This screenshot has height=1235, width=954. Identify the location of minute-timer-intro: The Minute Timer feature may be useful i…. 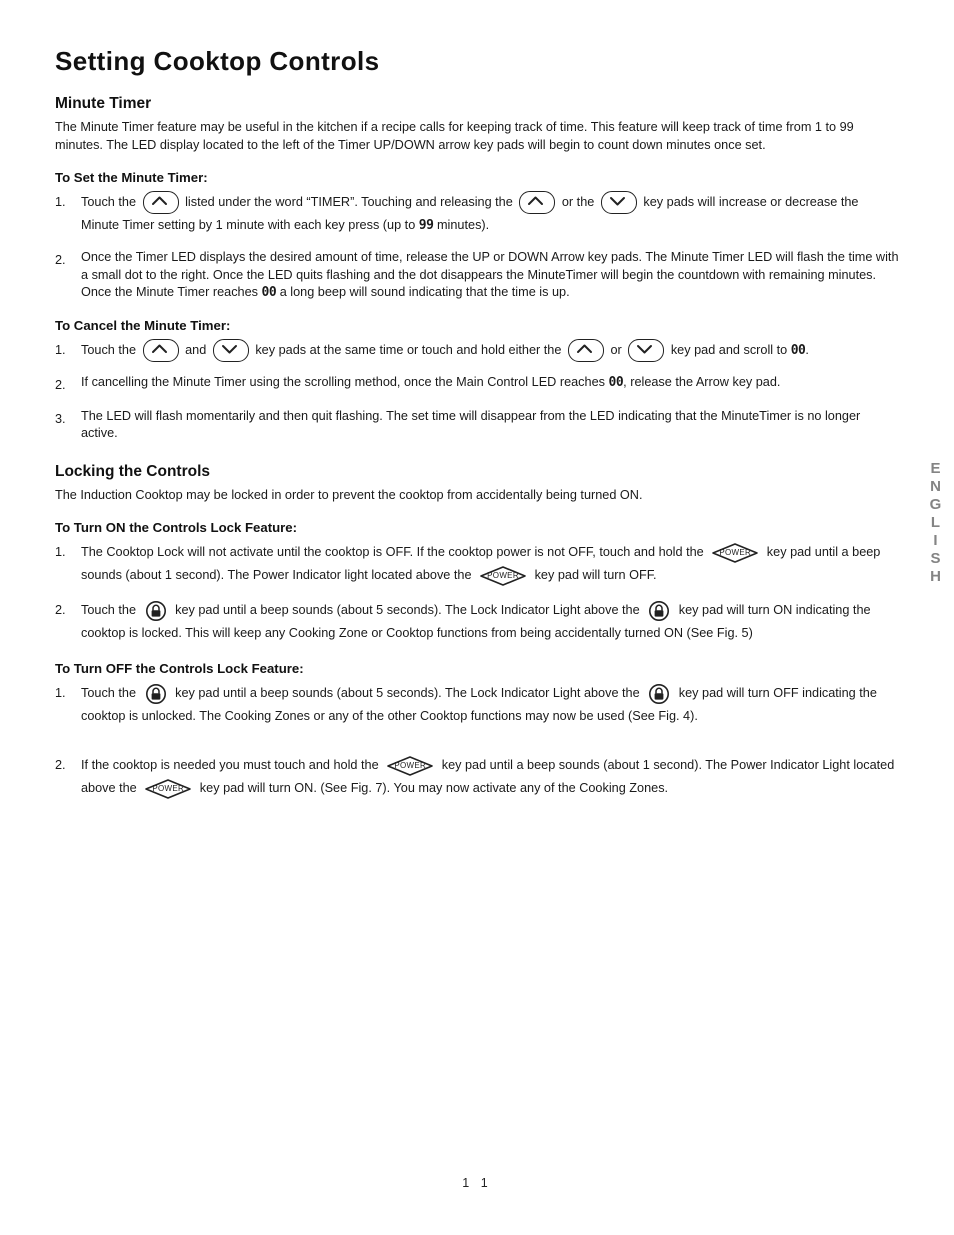
(454, 136).